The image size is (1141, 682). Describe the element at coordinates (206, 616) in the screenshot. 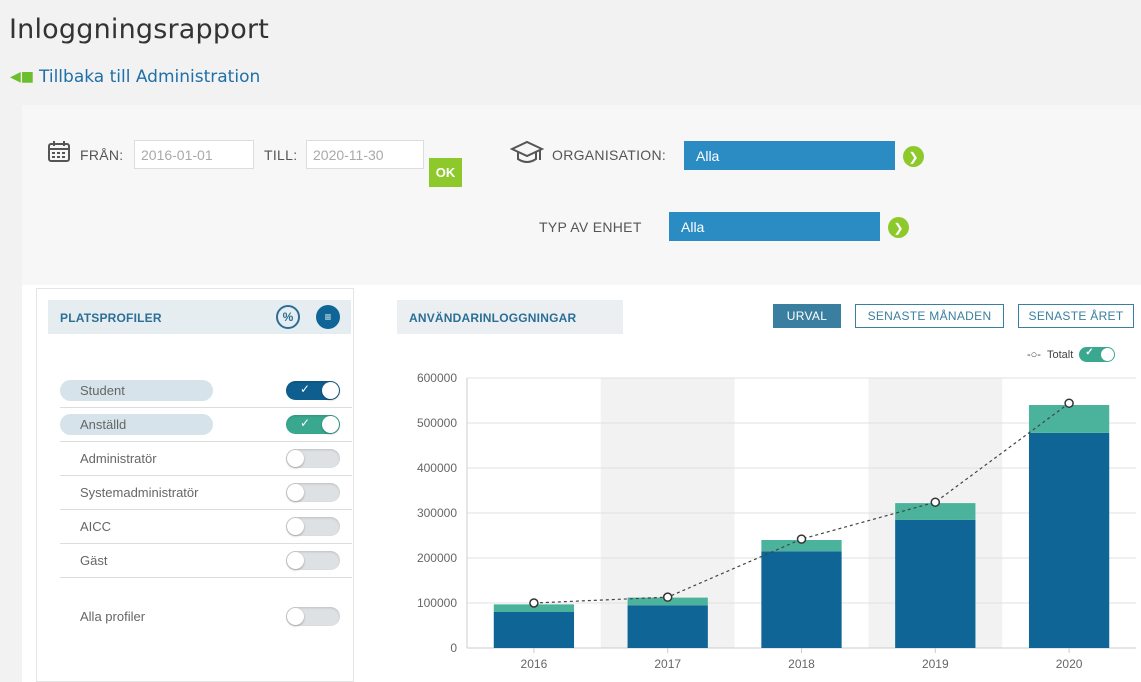

I see `all-profiles-row: Alla profiler` at that location.